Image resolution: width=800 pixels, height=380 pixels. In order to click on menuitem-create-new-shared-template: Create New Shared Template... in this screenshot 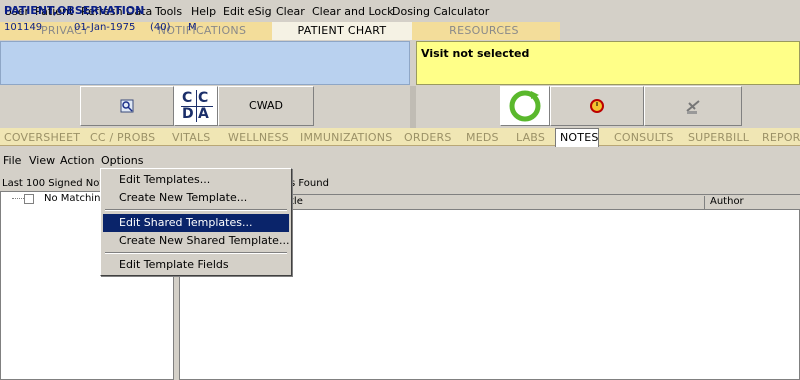, I will do `click(196, 241)`.